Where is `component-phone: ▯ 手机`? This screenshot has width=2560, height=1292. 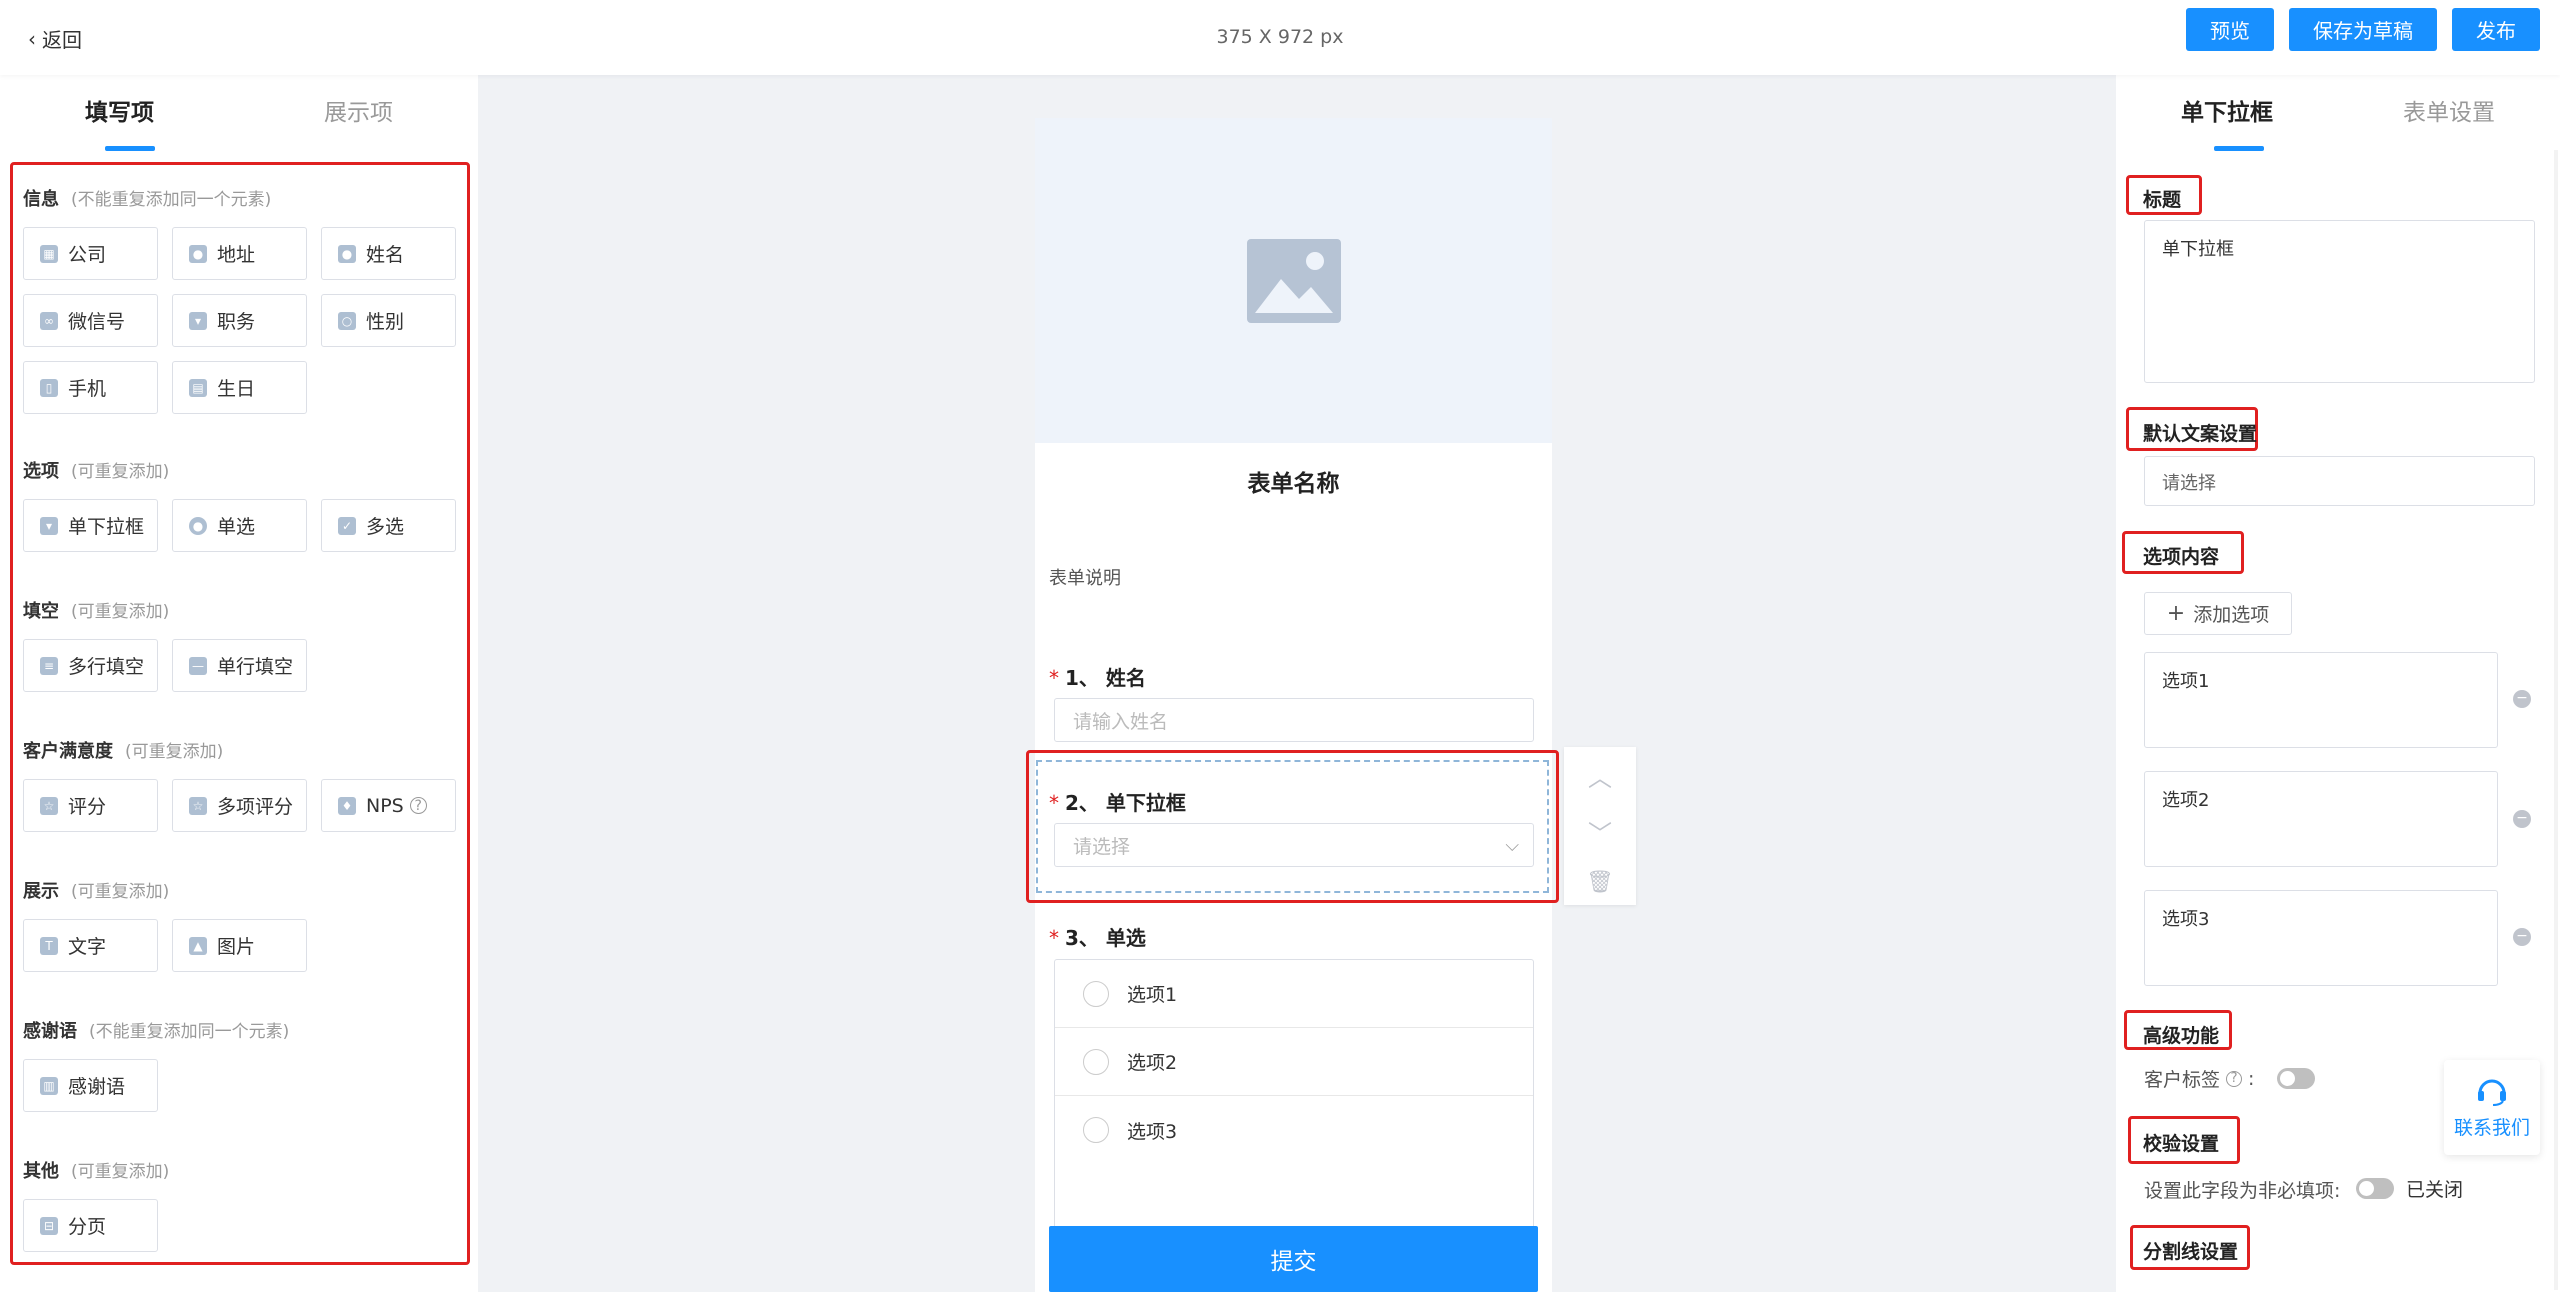 component-phone: ▯ 手机 is located at coordinates (90, 387).